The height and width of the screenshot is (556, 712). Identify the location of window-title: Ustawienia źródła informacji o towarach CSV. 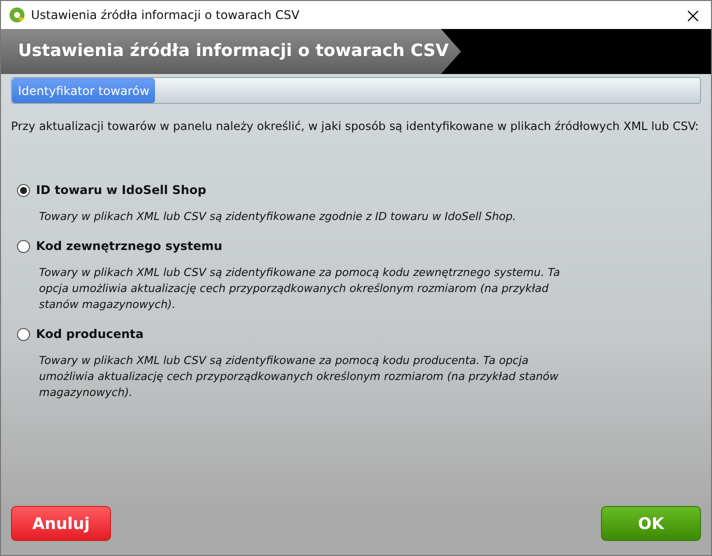
(165, 15).